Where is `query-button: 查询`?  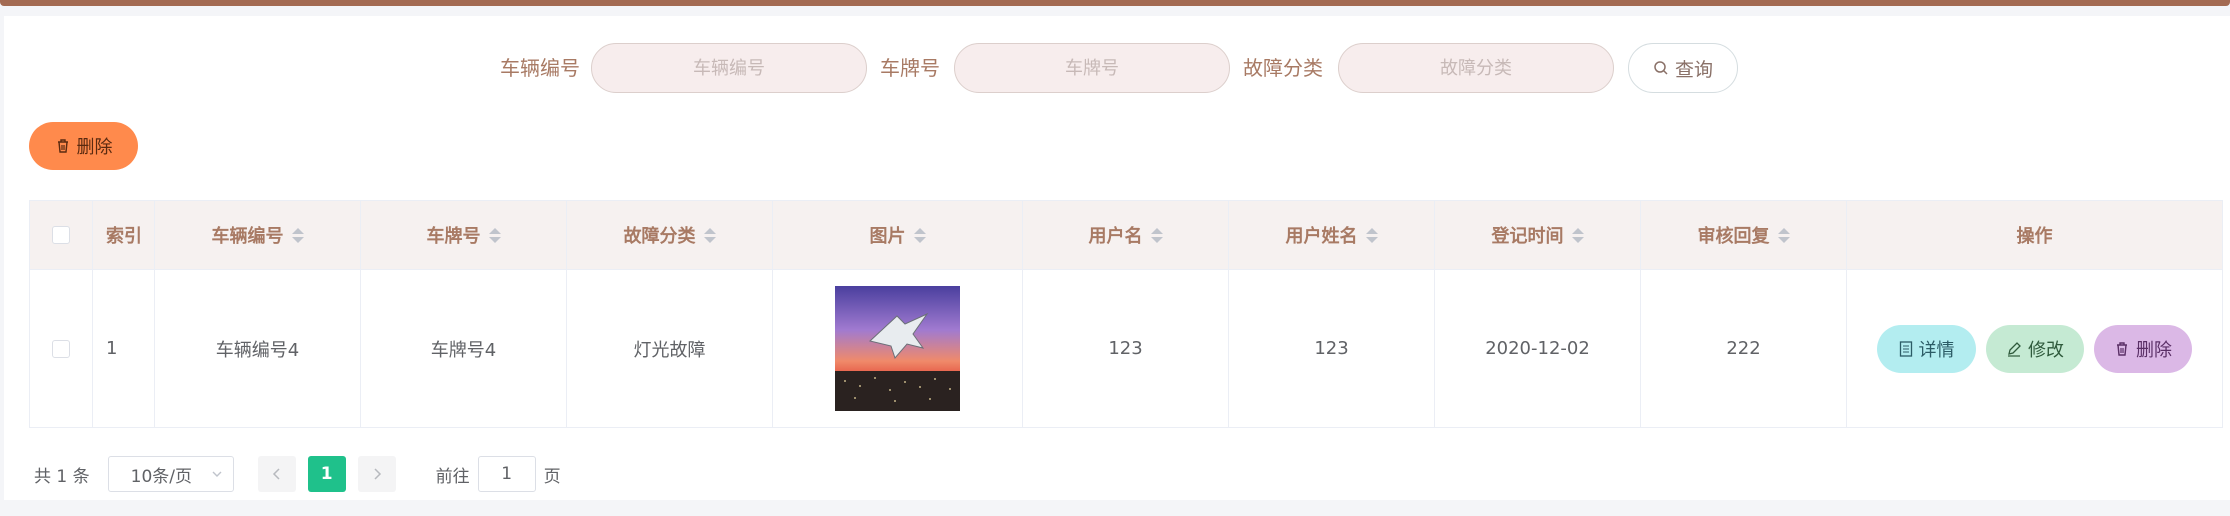 query-button: 查询 is located at coordinates (1683, 68).